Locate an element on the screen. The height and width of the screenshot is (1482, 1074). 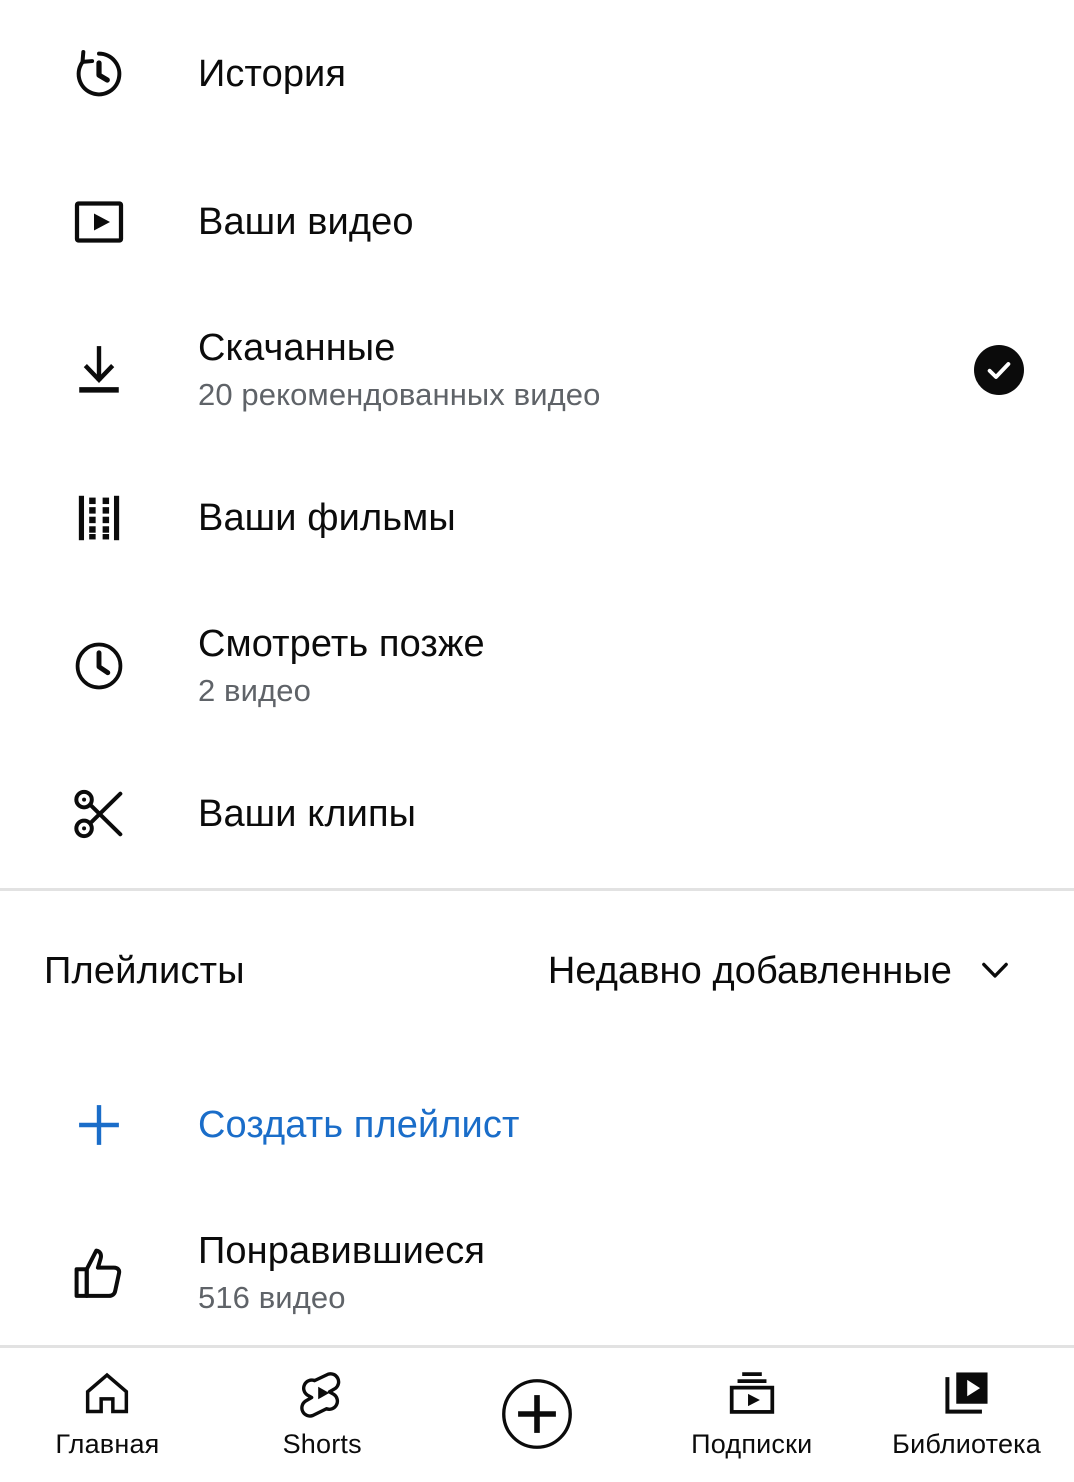
nav-item-subscriptions: Подписки is located at coordinates (751, 1415).